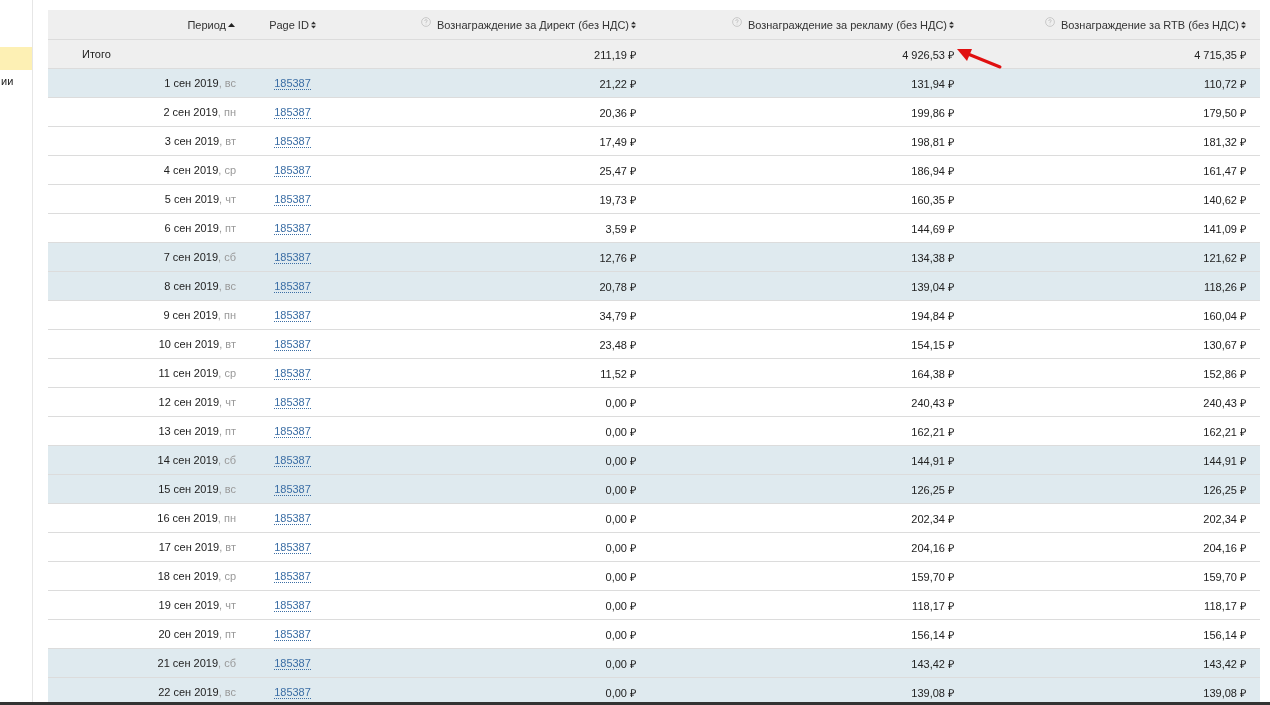 Image resolution: width=1270 pixels, height=705 pixels. I want to click on date-cell: 21 сен 2019, сб, so click(196, 663).